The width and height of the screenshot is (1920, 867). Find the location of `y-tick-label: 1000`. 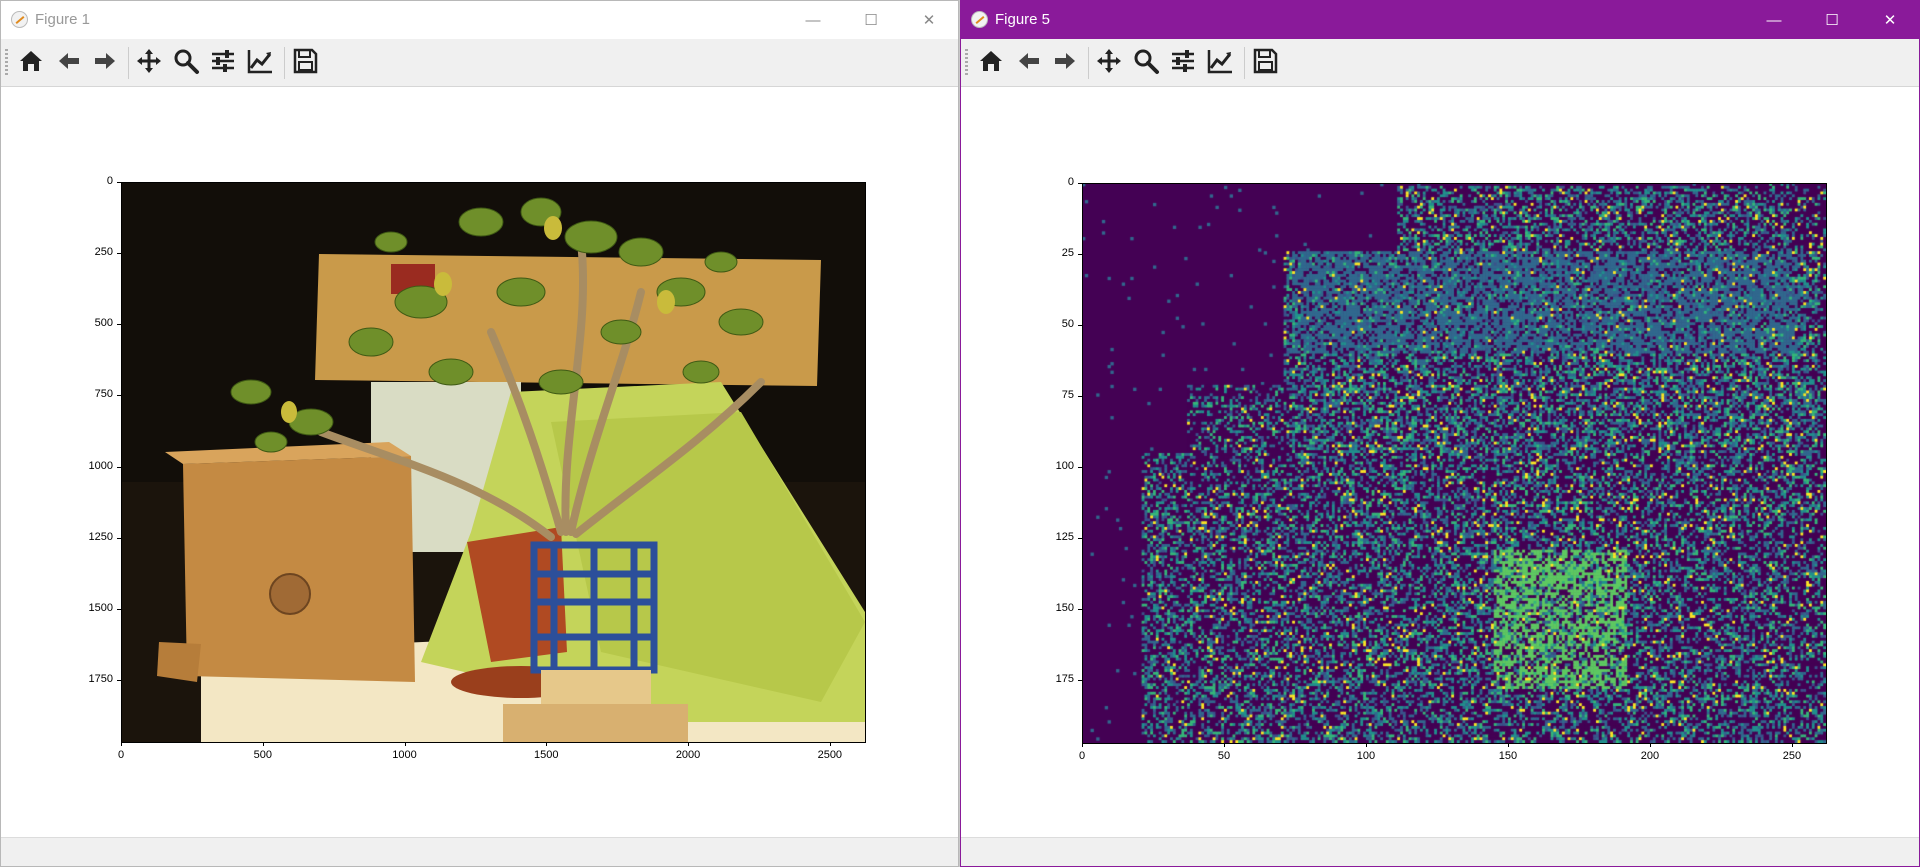

y-tick-label: 1000 is located at coordinates (100, 465).